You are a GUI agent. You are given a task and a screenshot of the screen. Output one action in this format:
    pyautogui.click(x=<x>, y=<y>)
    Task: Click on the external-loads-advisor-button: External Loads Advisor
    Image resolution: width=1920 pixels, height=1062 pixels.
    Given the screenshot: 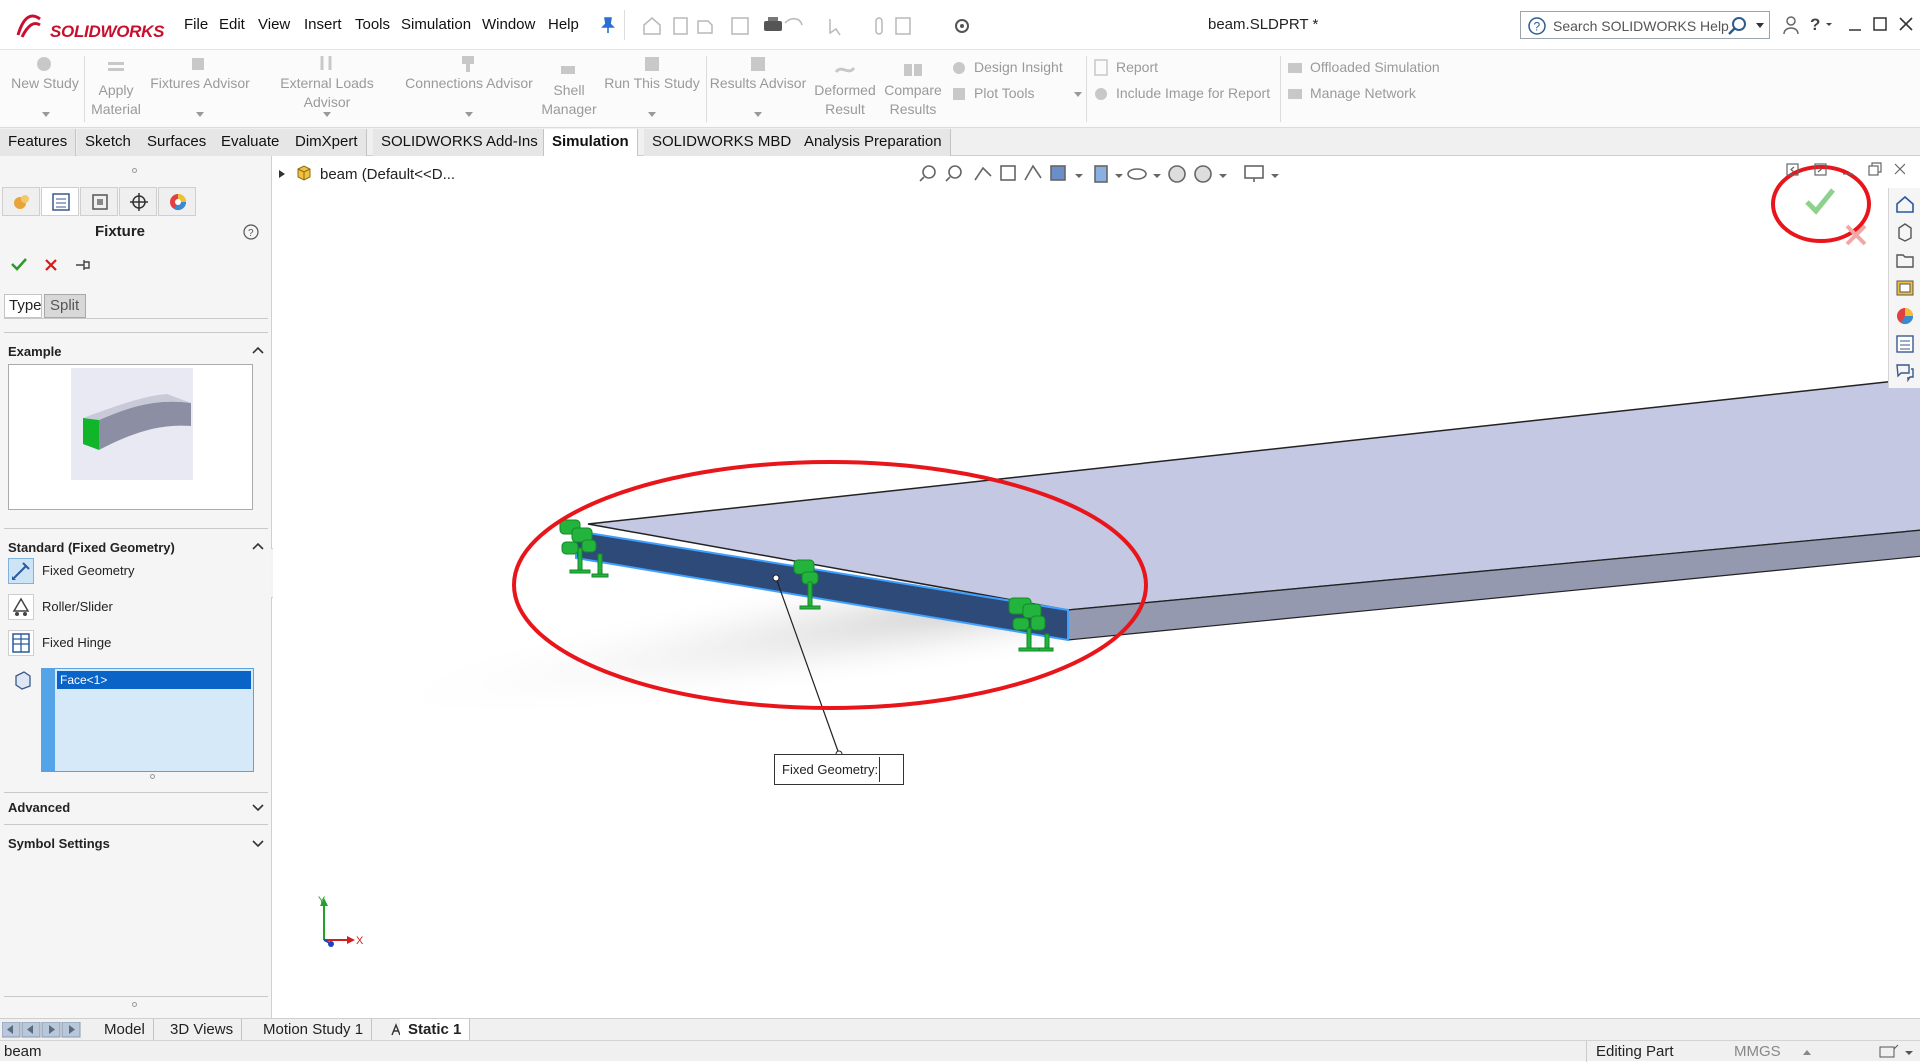 What is the action you would take?
    pyautogui.click(x=327, y=88)
    